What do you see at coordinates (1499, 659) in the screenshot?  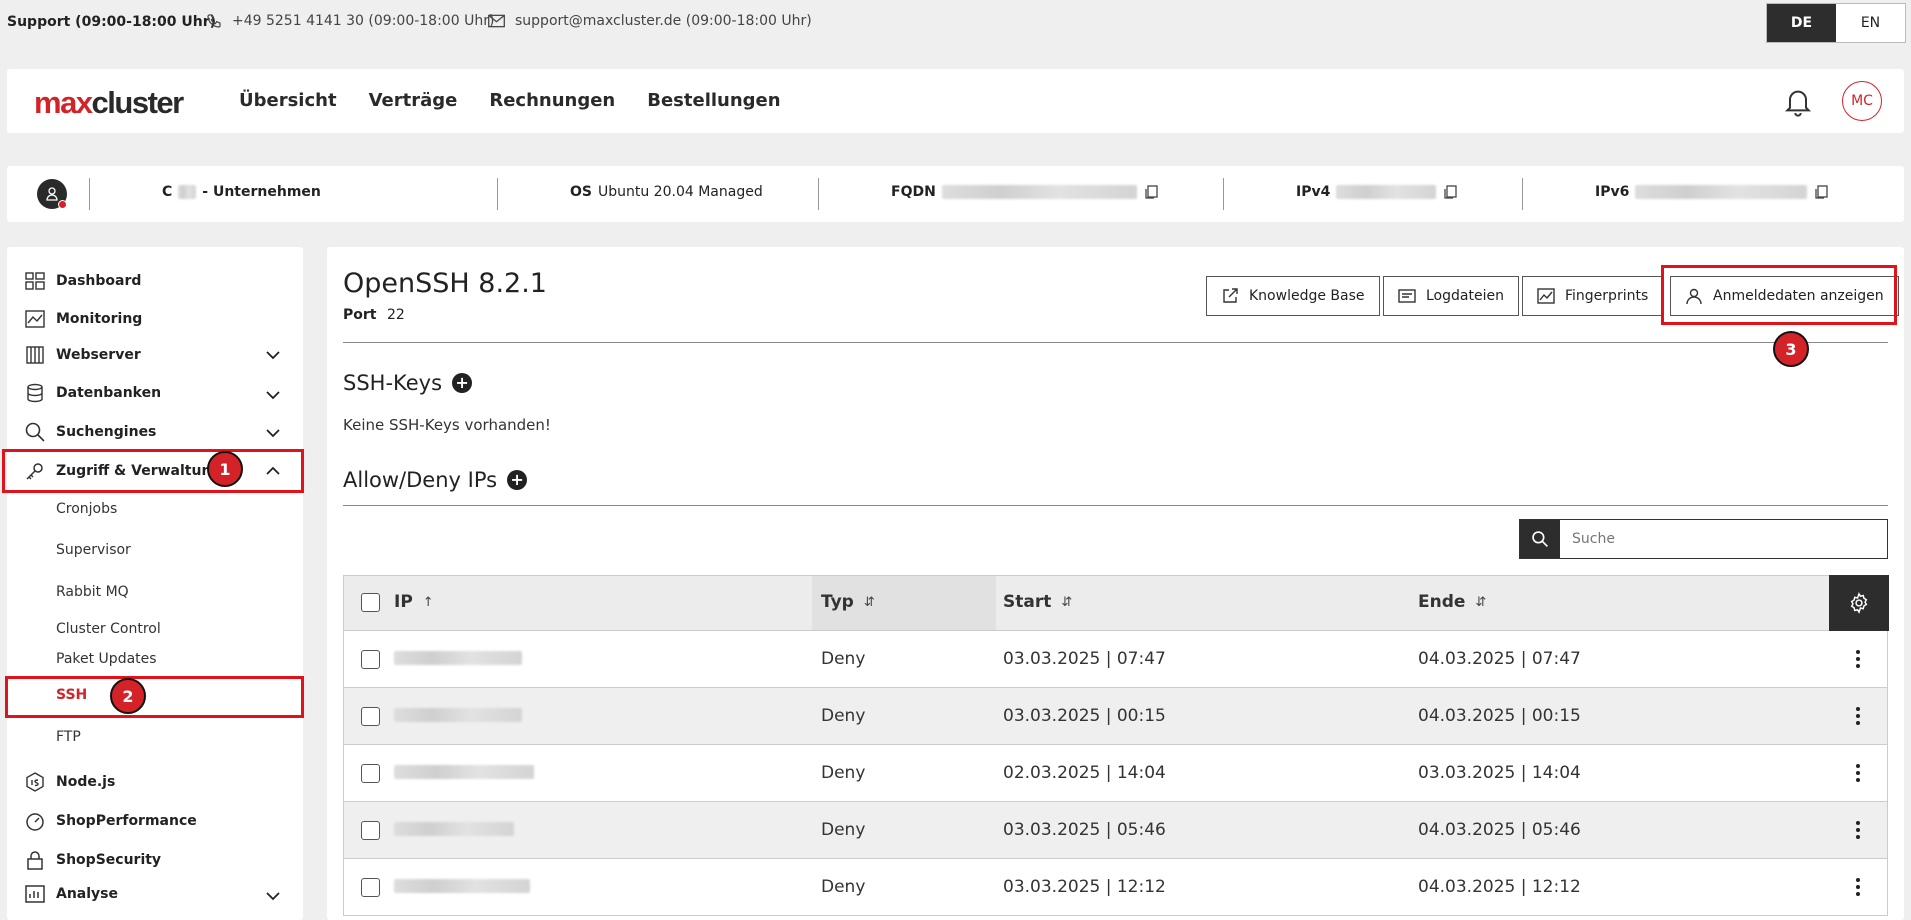 I see `cell-ende: 04.03.2025 | 07:47` at bounding box center [1499, 659].